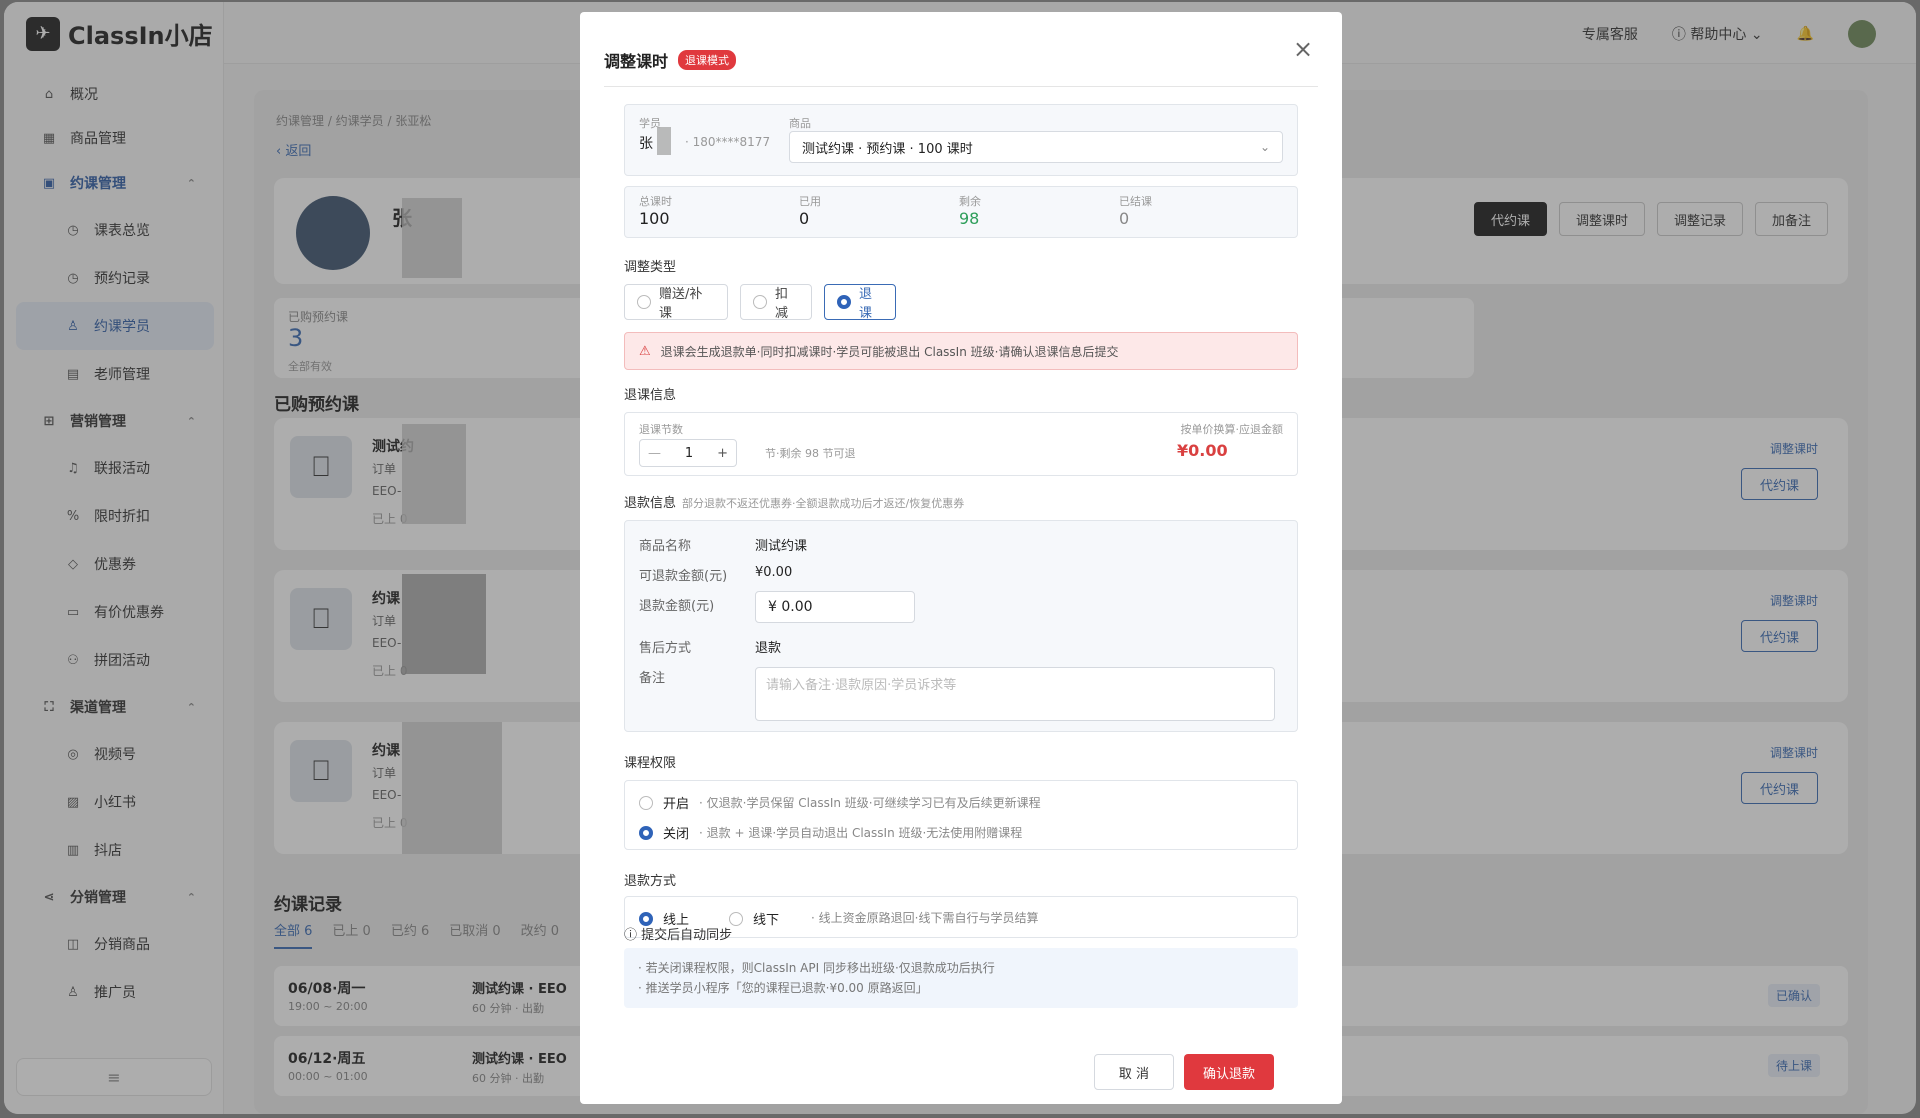  What do you see at coordinates (823, 503) in the screenshot?
I see `refund-info-hint: 部分退款不返还优惠券·全额退款成功后才返还/恢复优惠券` at bounding box center [823, 503].